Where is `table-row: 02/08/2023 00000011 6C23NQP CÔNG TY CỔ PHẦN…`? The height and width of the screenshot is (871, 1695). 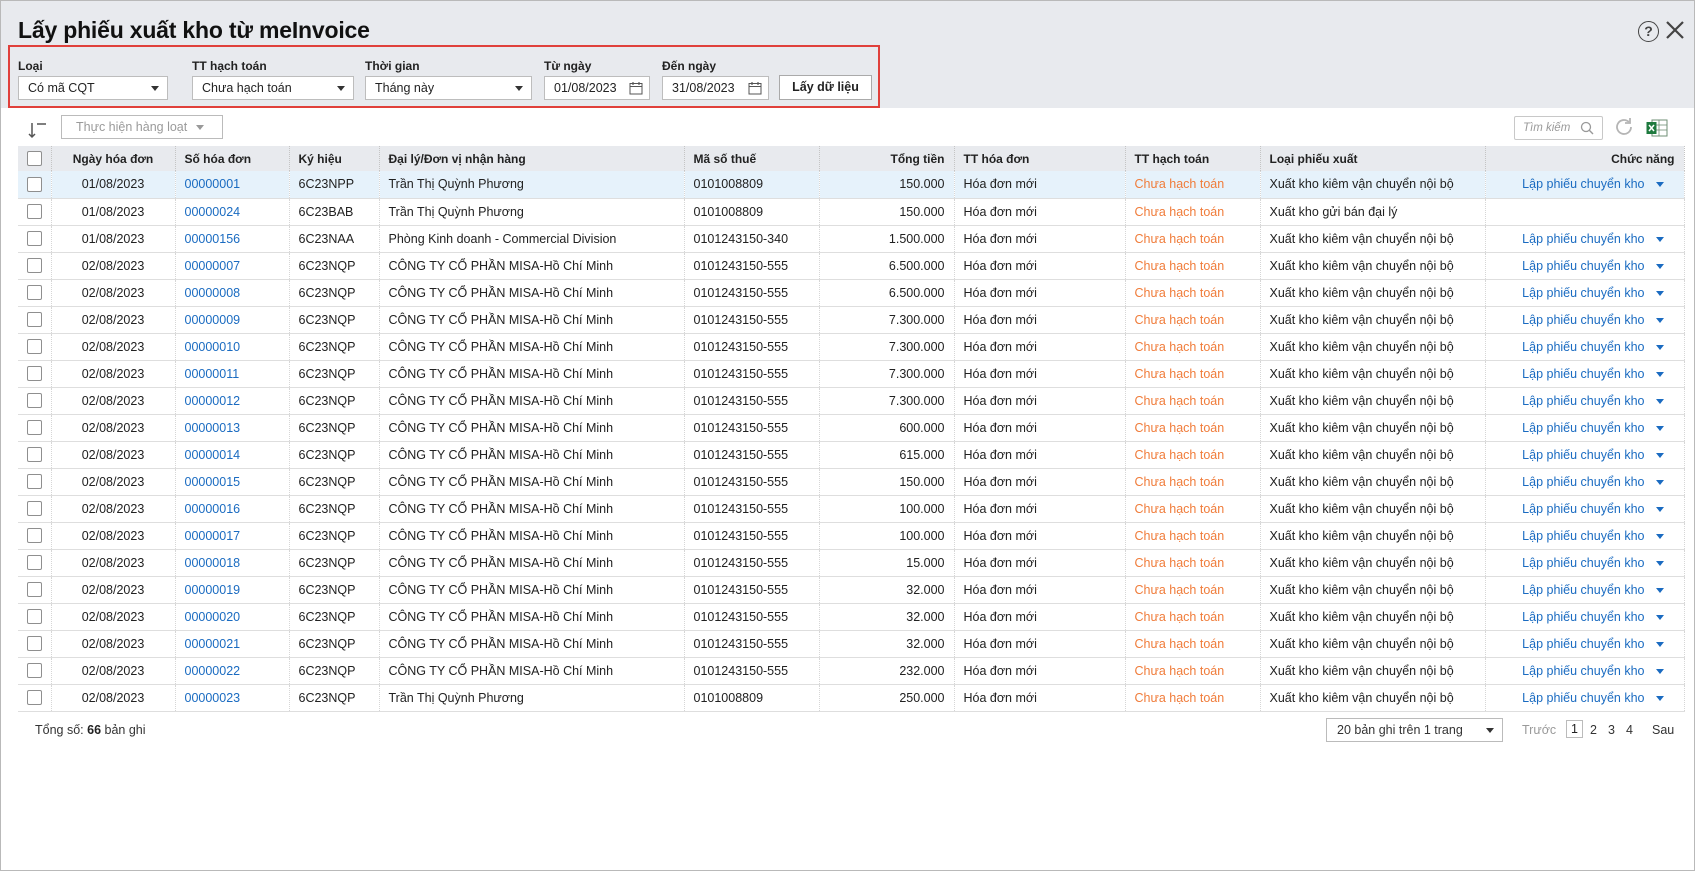
table-row: 02/08/2023 00000011 6C23NQP CÔNG TY CỔ PHẦN… is located at coordinates (851, 374).